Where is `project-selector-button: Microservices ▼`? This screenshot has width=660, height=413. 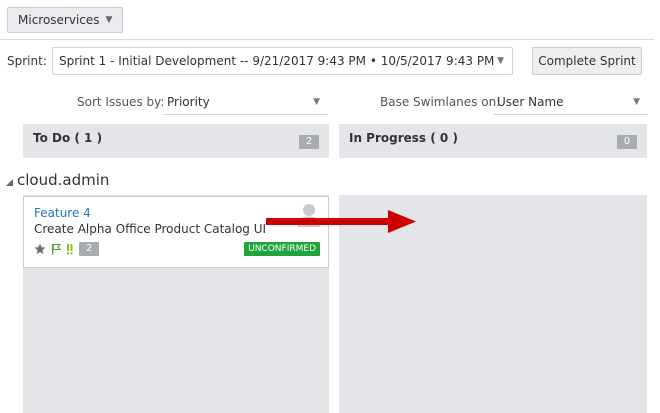 project-selector-button: Microservices ▼ is located at coordinates (65, 20).